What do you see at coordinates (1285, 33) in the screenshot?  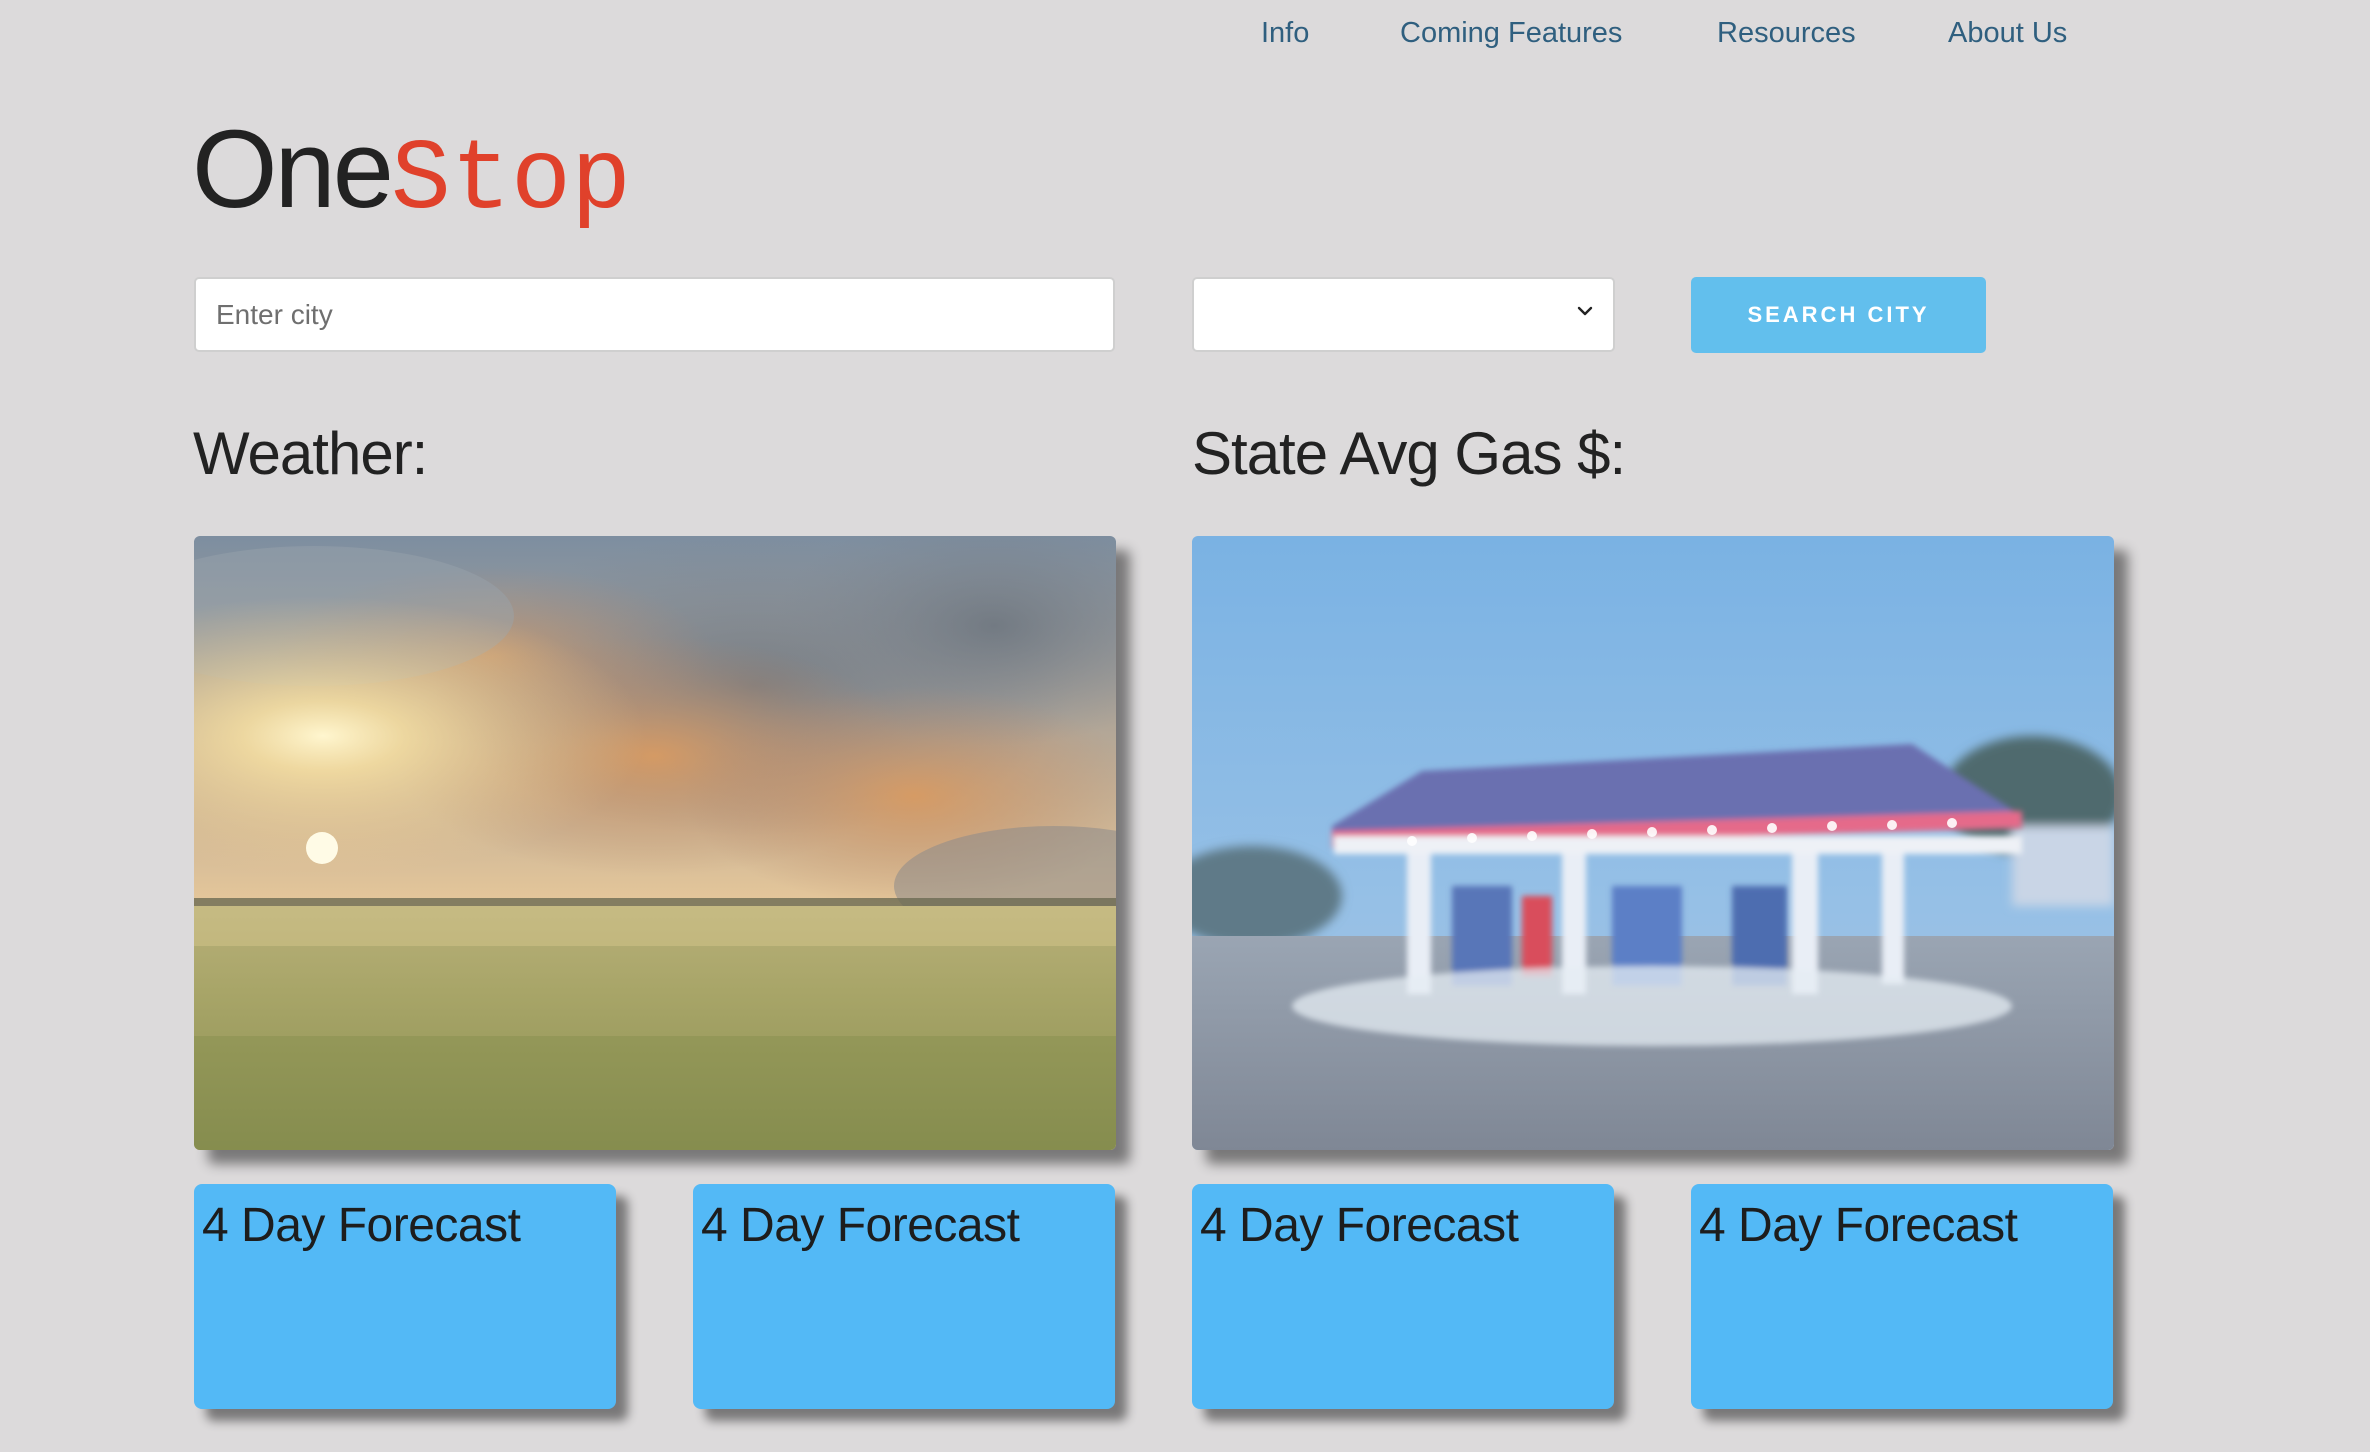 I see `nav-link-info: Info` at bounding box center [1285, 33].